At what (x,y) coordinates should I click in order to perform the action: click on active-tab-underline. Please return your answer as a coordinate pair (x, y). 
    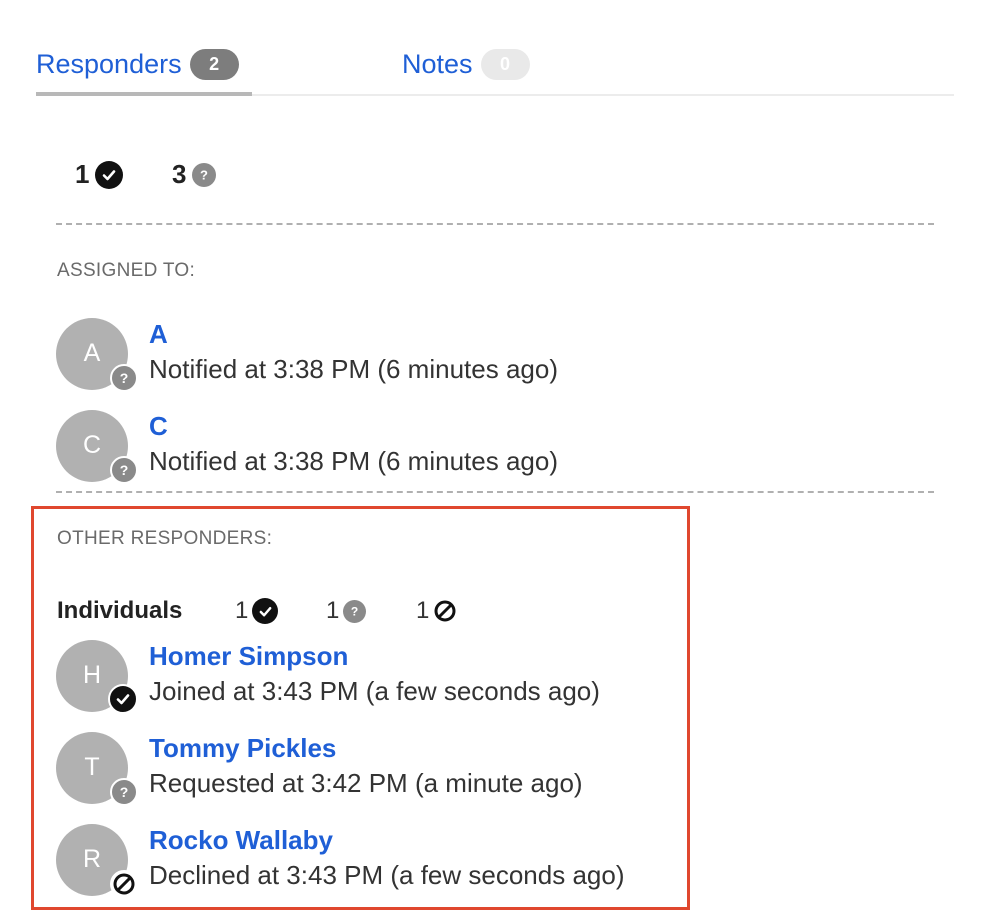
    Looking at the image, I should click on (144, 94).